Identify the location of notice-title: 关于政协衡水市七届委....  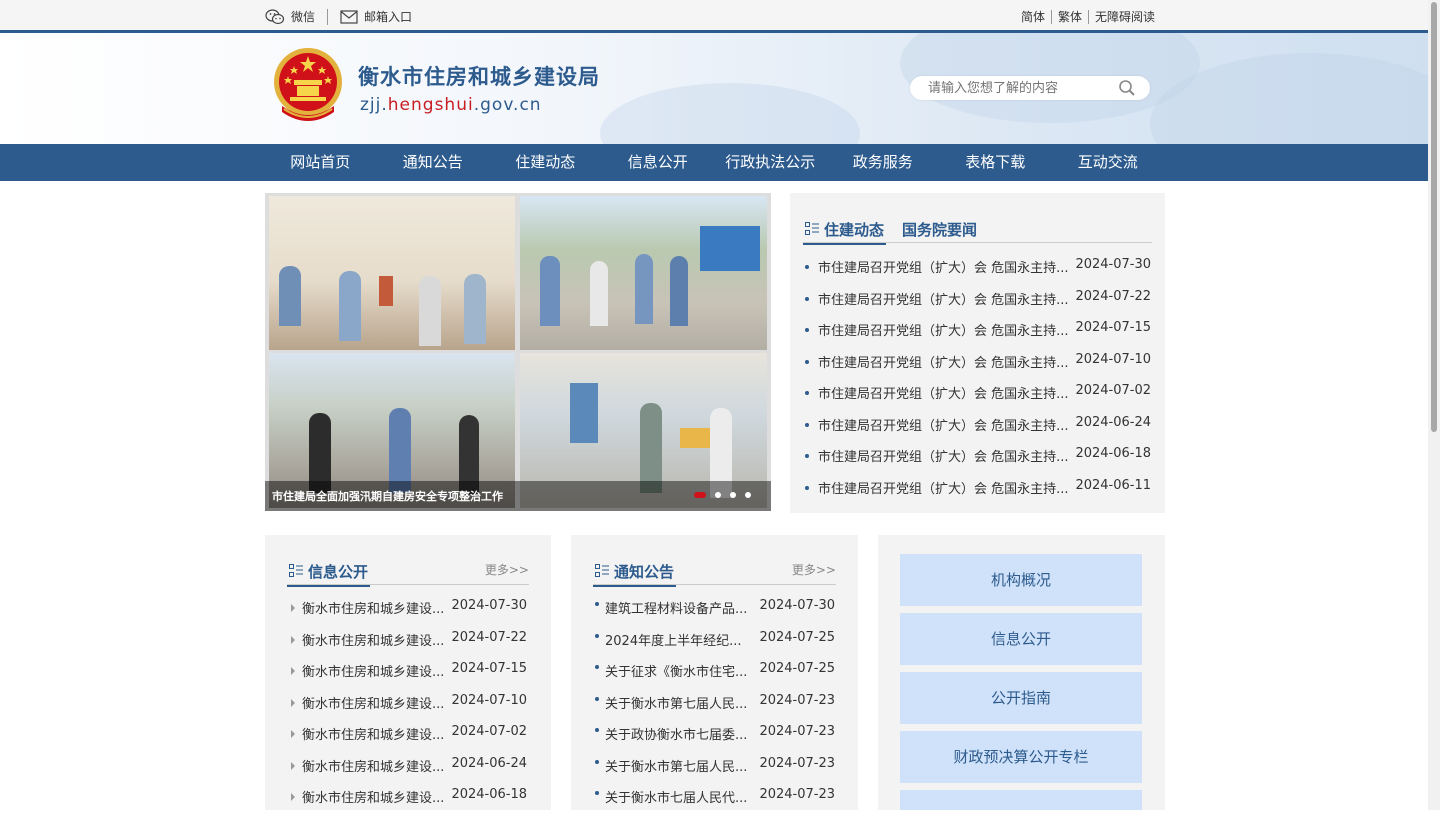
(676, 733).